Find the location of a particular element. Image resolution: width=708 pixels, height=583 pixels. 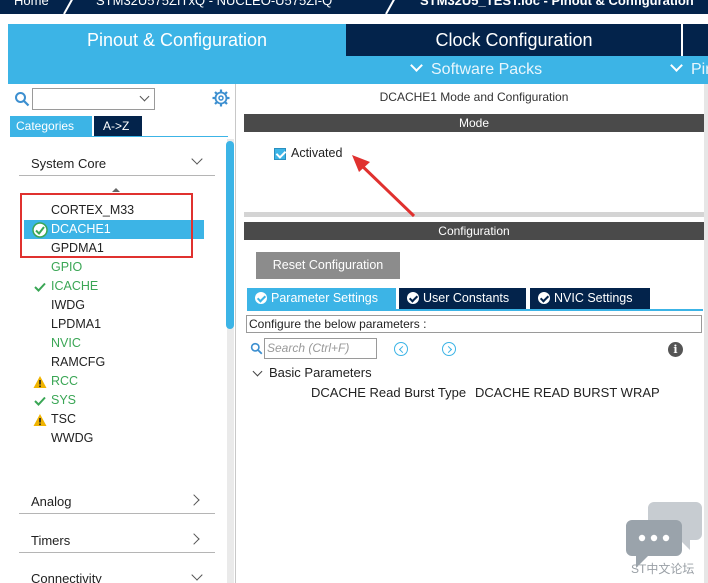

periph-wwdg: WWDG is located at coordinates (72, 438).